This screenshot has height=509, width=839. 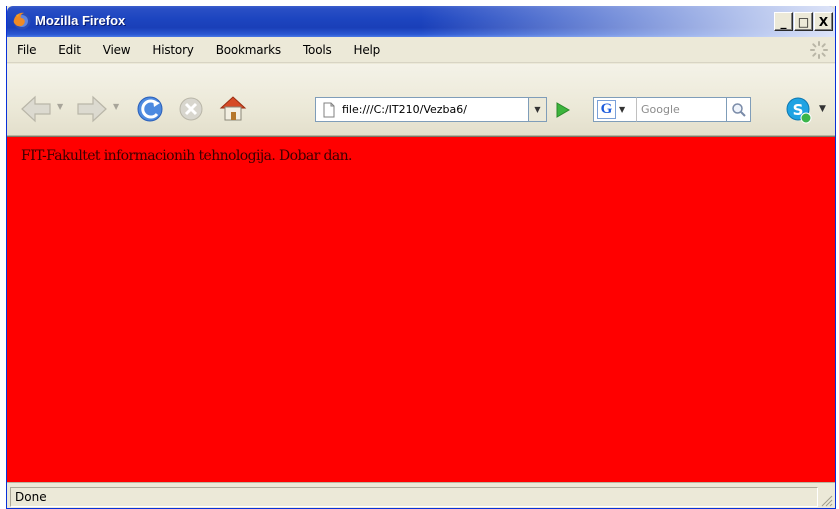 What do you see at coordinates (421, 21) in the screenshot?
I see `title-bar: Mozilla Firefox _ □ X` at bounding box center [421, 21].